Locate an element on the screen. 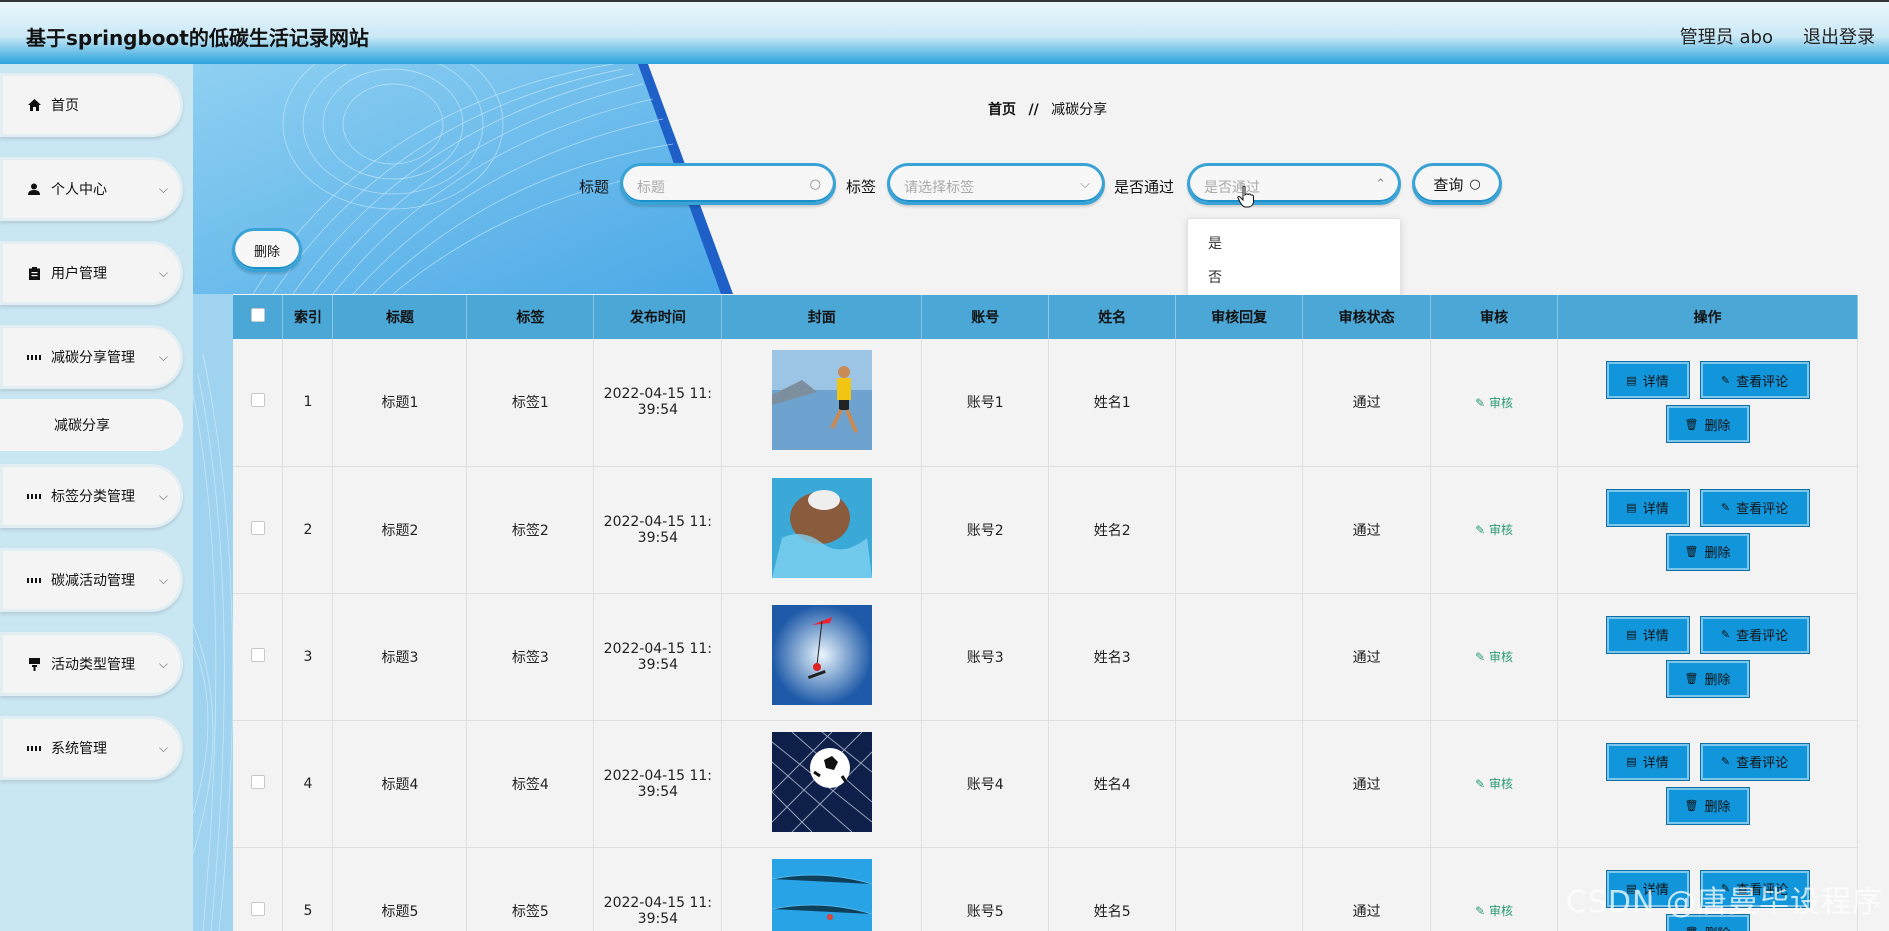  sidebar-item-share-management: 减碳分享管理 ⌵ is located at coordinates (91, 357).